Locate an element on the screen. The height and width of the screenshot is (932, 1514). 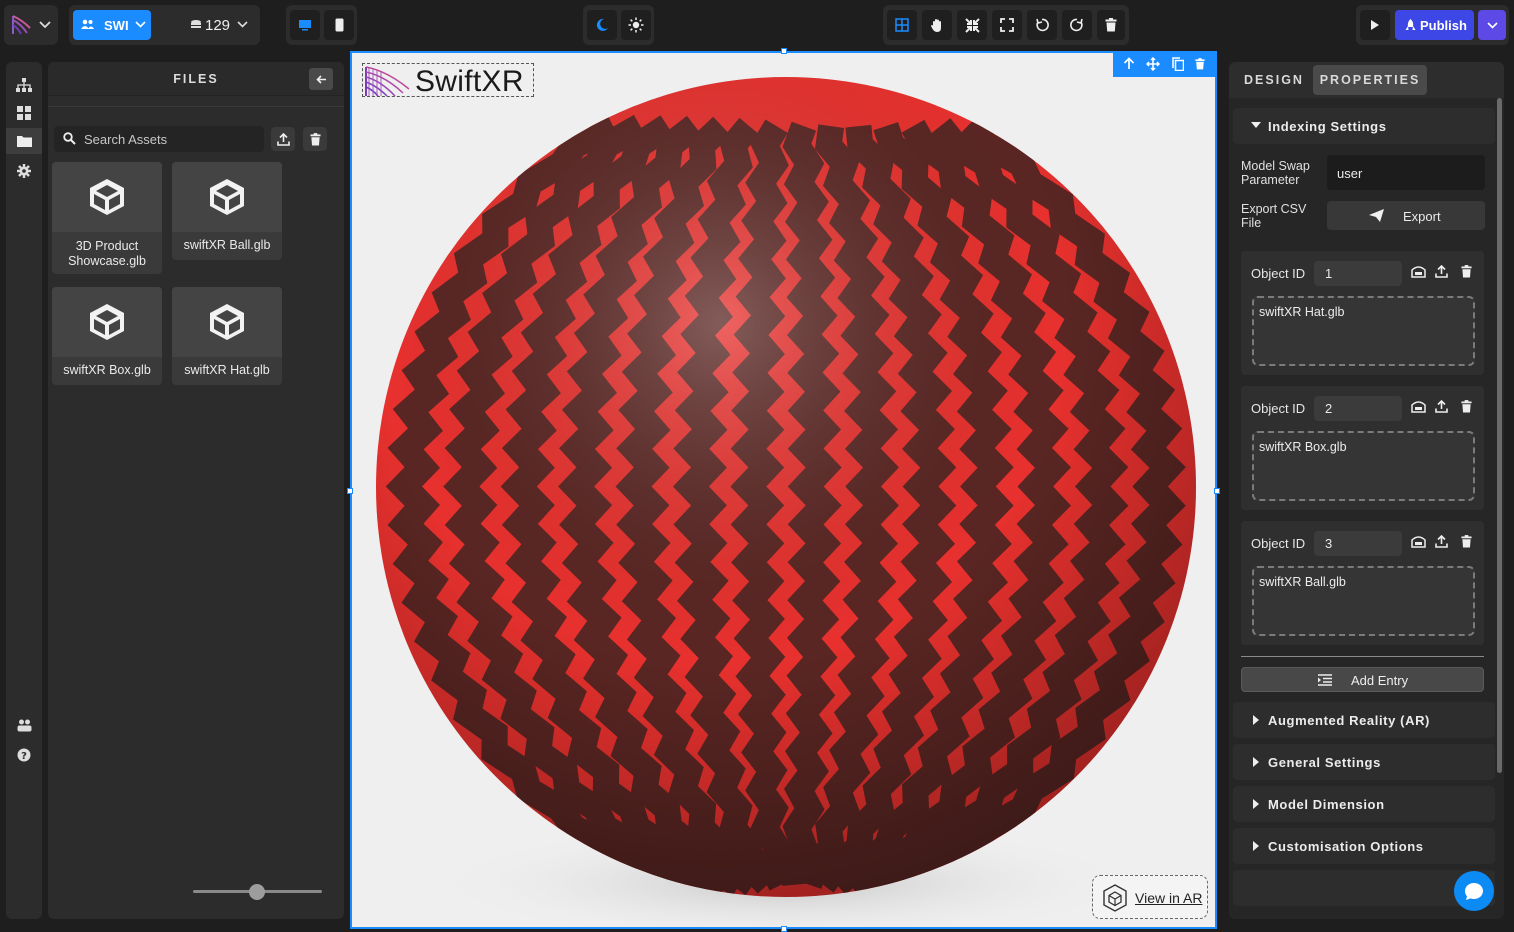
dropzone-model-name: swiftXR Ball.glb is located at coordinates (1302, 582).